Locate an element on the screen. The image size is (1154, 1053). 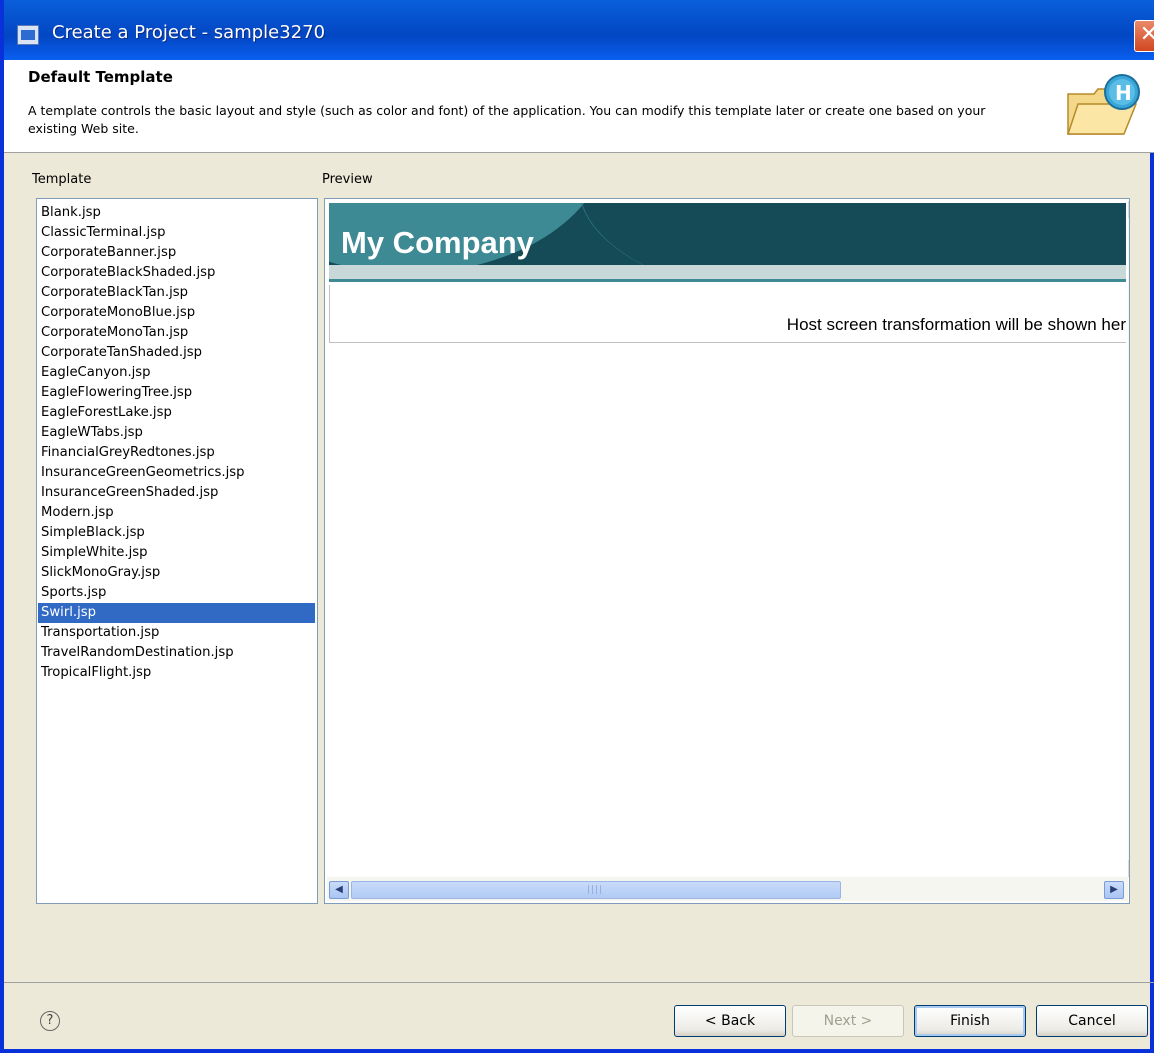
list-item: CorporateBlackTan.jsp is located at coordinates (176, 293).